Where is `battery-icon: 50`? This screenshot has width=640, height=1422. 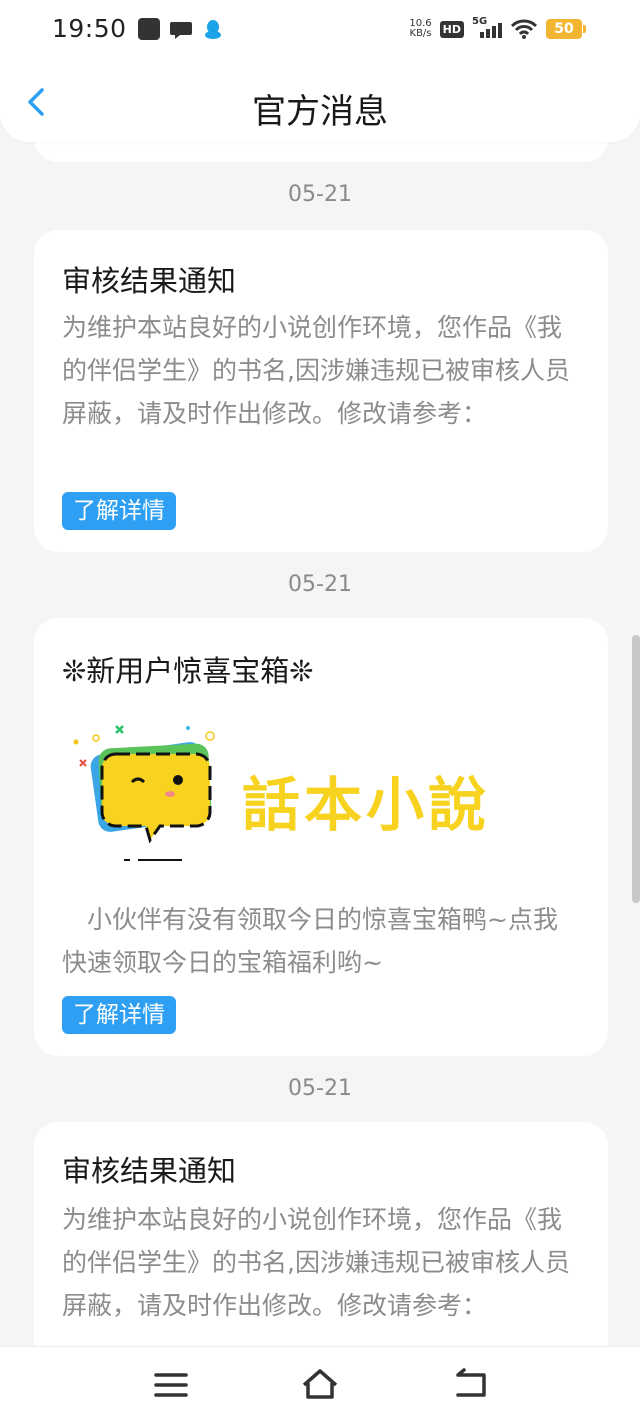 battery-icon: 50 is located at coordinates (566, 29).